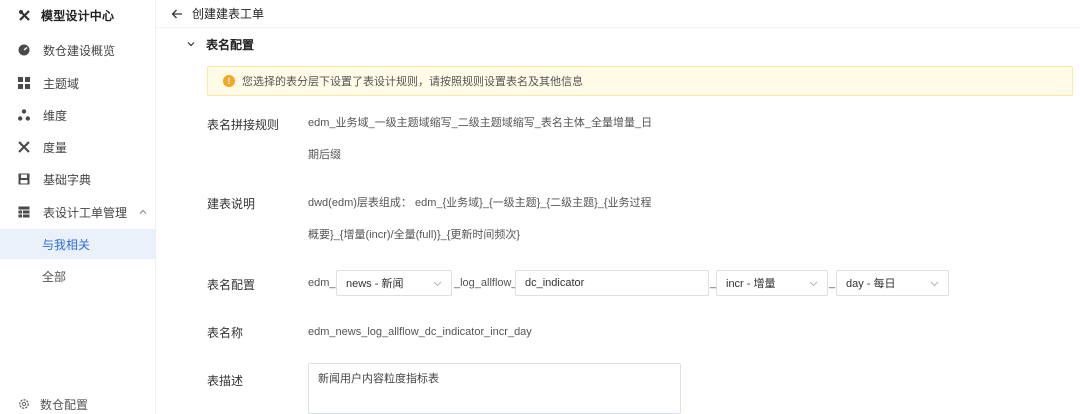 The image size is (1080, 414). Describe the element at coordinates (67, 179) in the screenshot. I see `sidebar-item-label: 基础字典` at that location.